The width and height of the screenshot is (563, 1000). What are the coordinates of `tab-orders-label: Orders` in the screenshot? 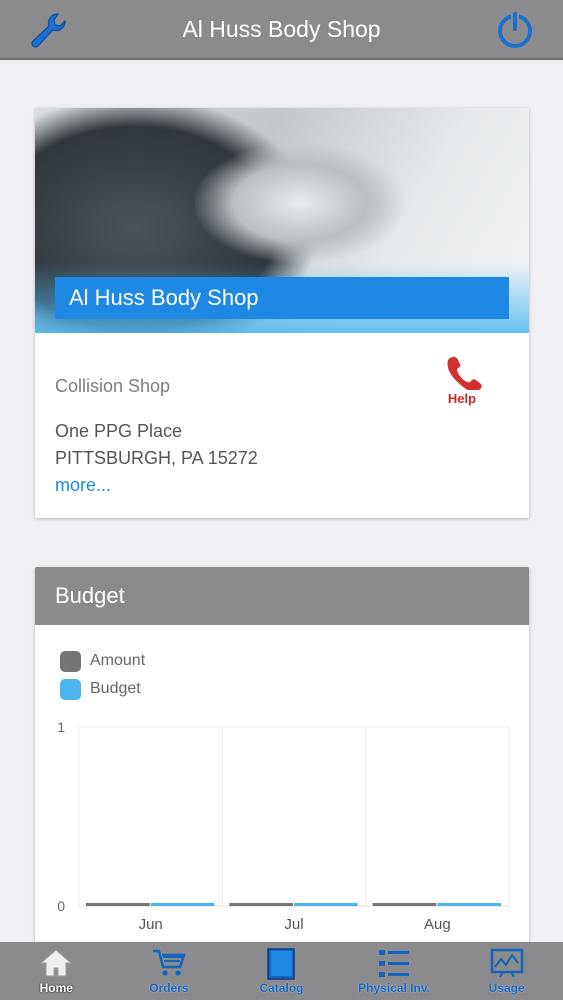 It's located at (169, 988).